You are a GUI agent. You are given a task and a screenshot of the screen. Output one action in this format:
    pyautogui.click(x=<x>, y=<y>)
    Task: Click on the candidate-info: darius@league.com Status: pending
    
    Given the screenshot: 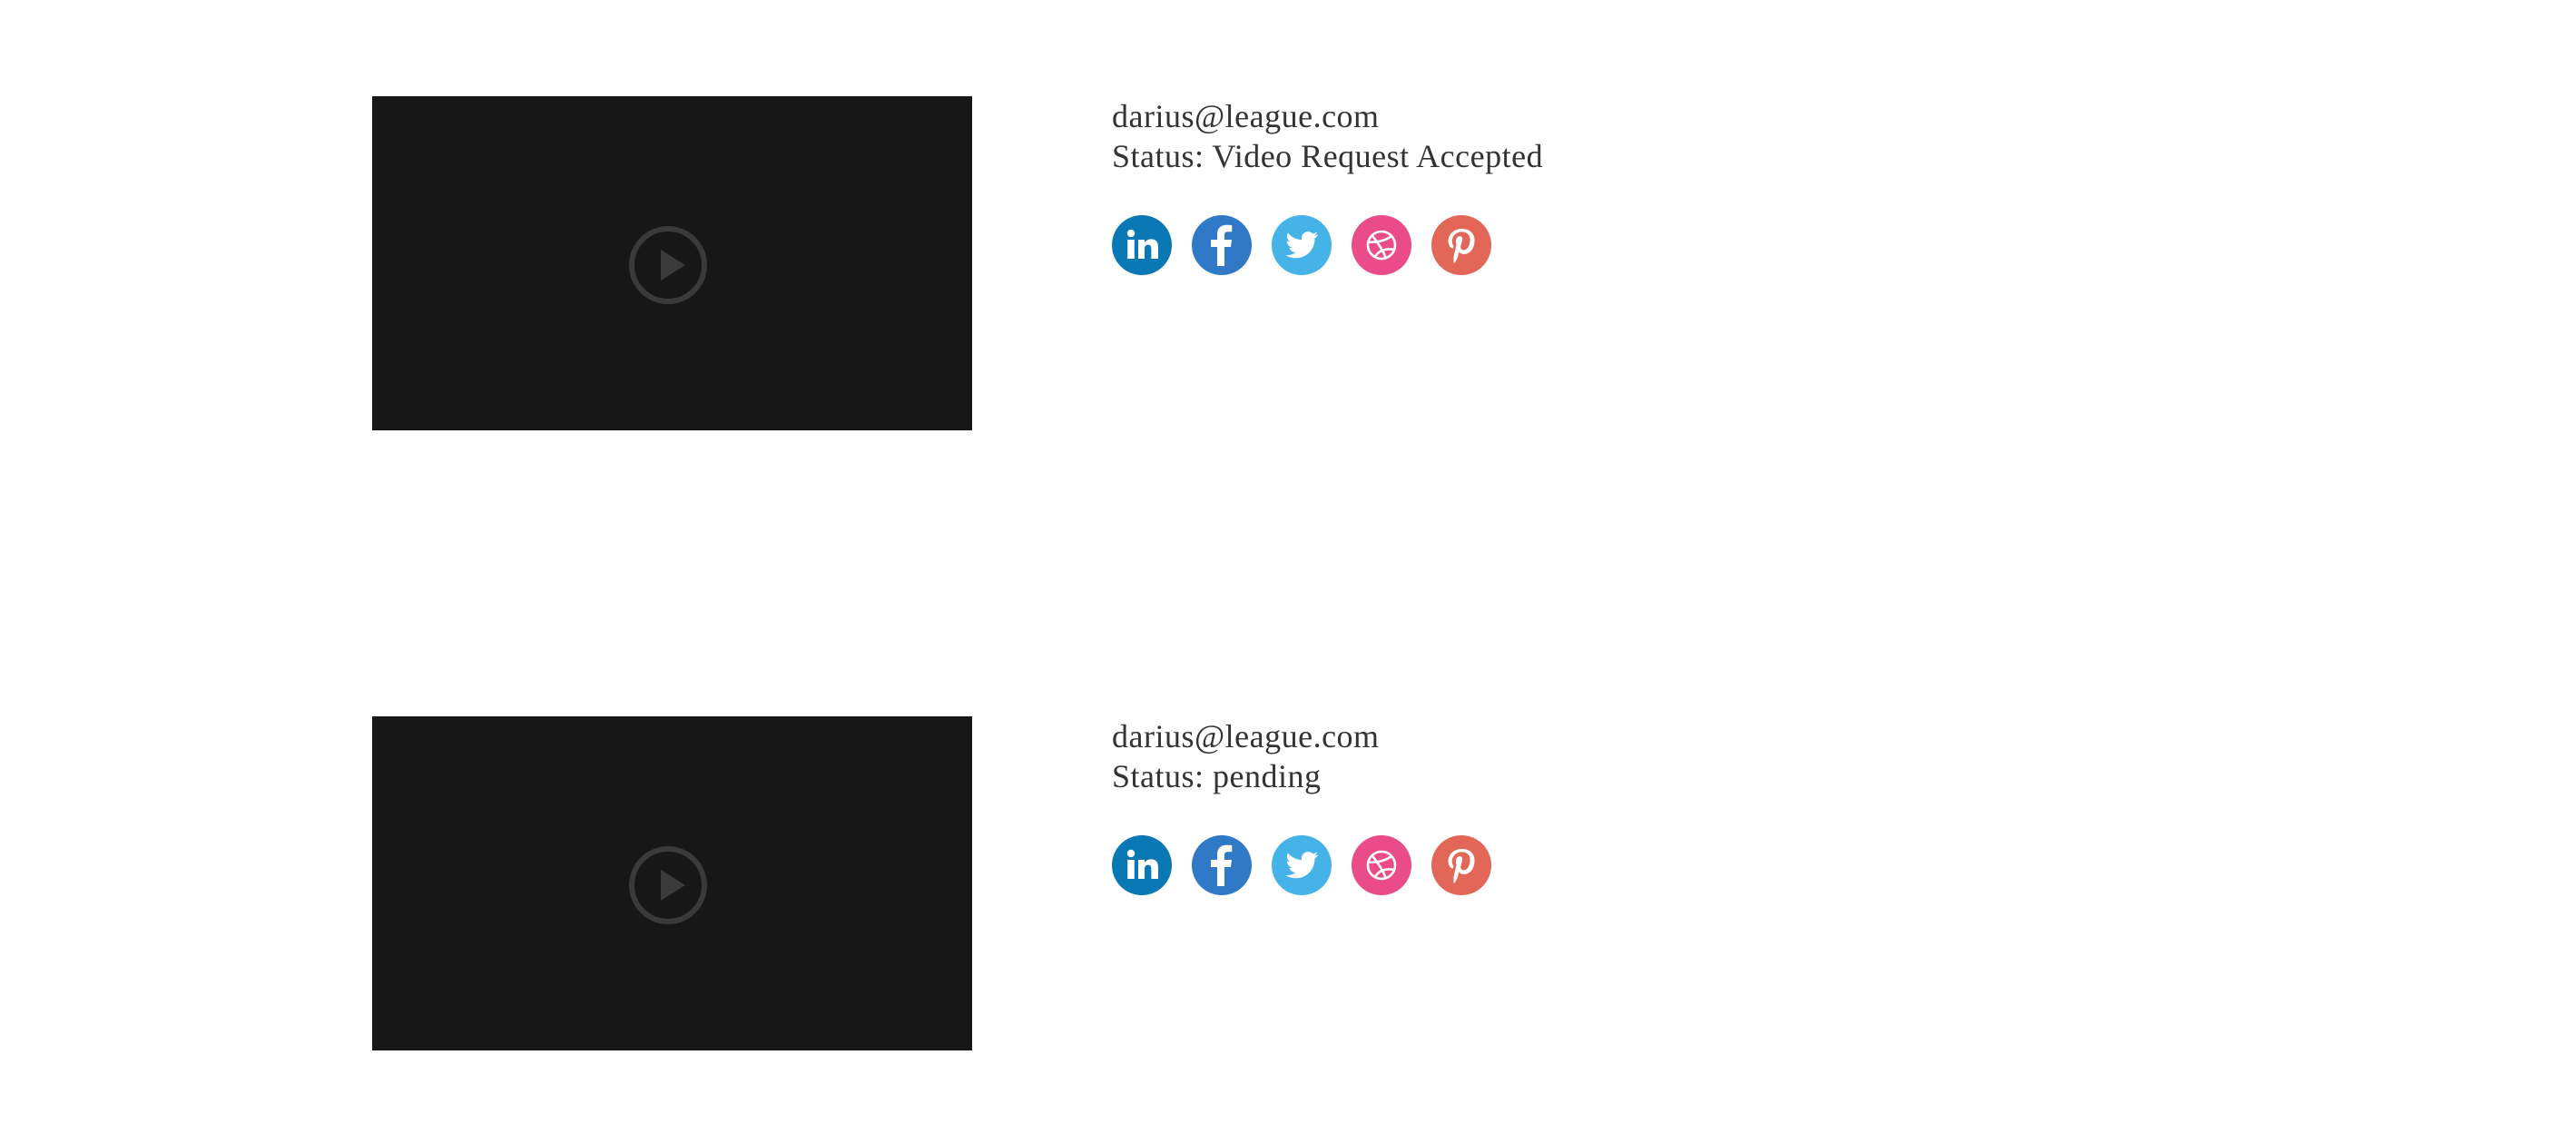 What is the action you would take?
    pyautogui.click(x=1301, y=805)
    